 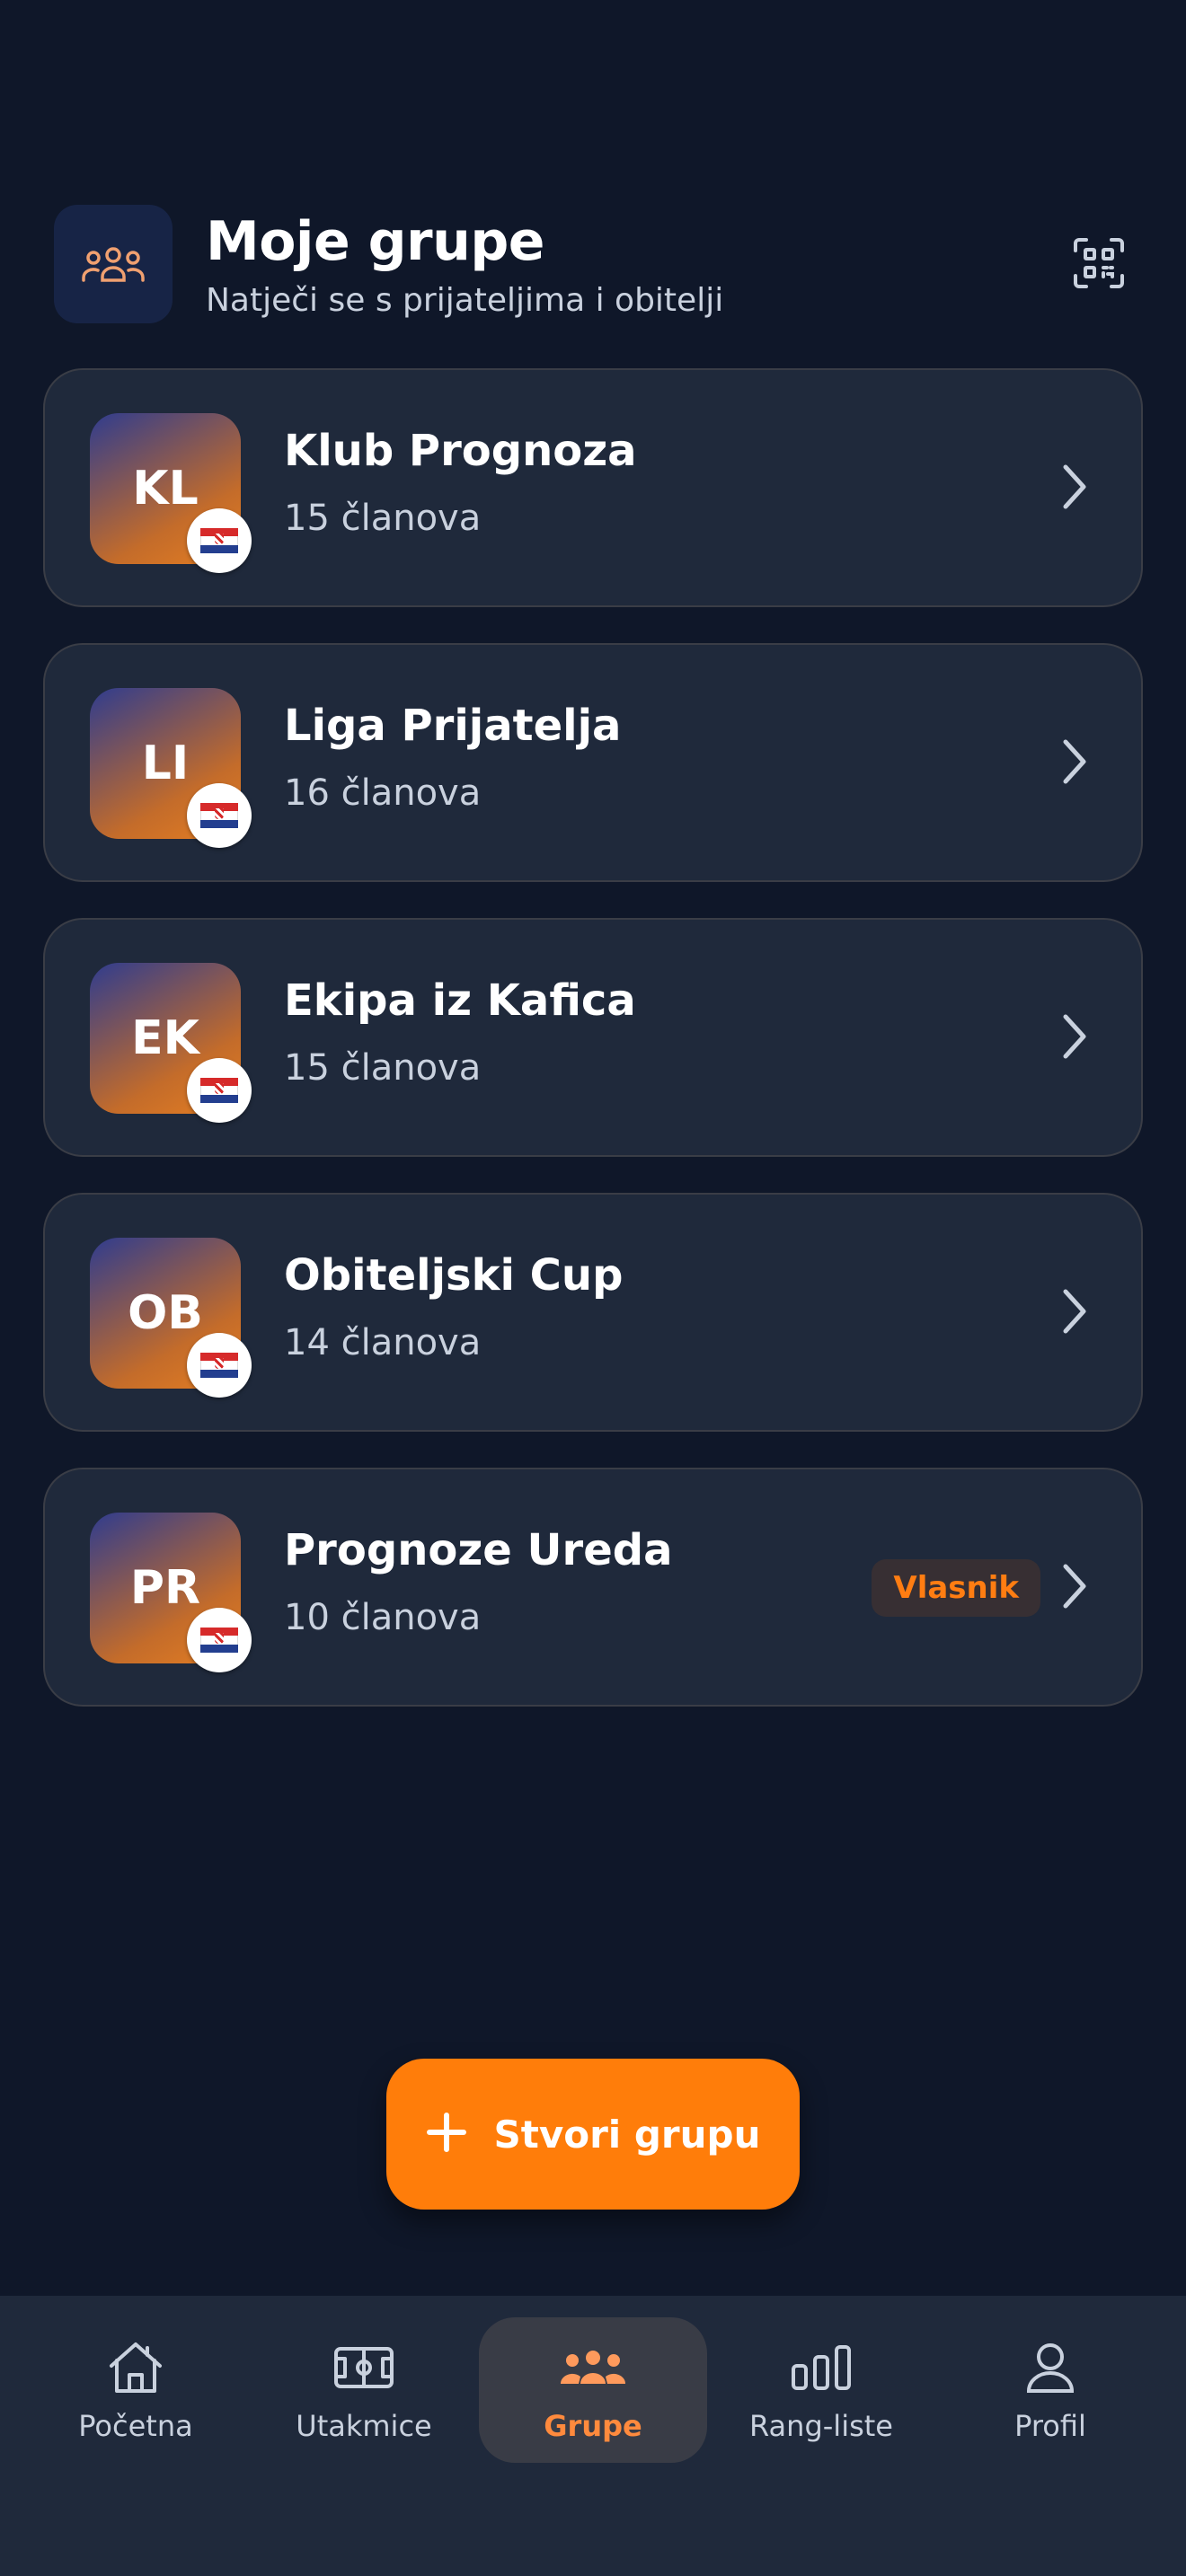 I want to click on group-card: LI Liga Prijatelja 16 članova, so click(x=593, y=762).